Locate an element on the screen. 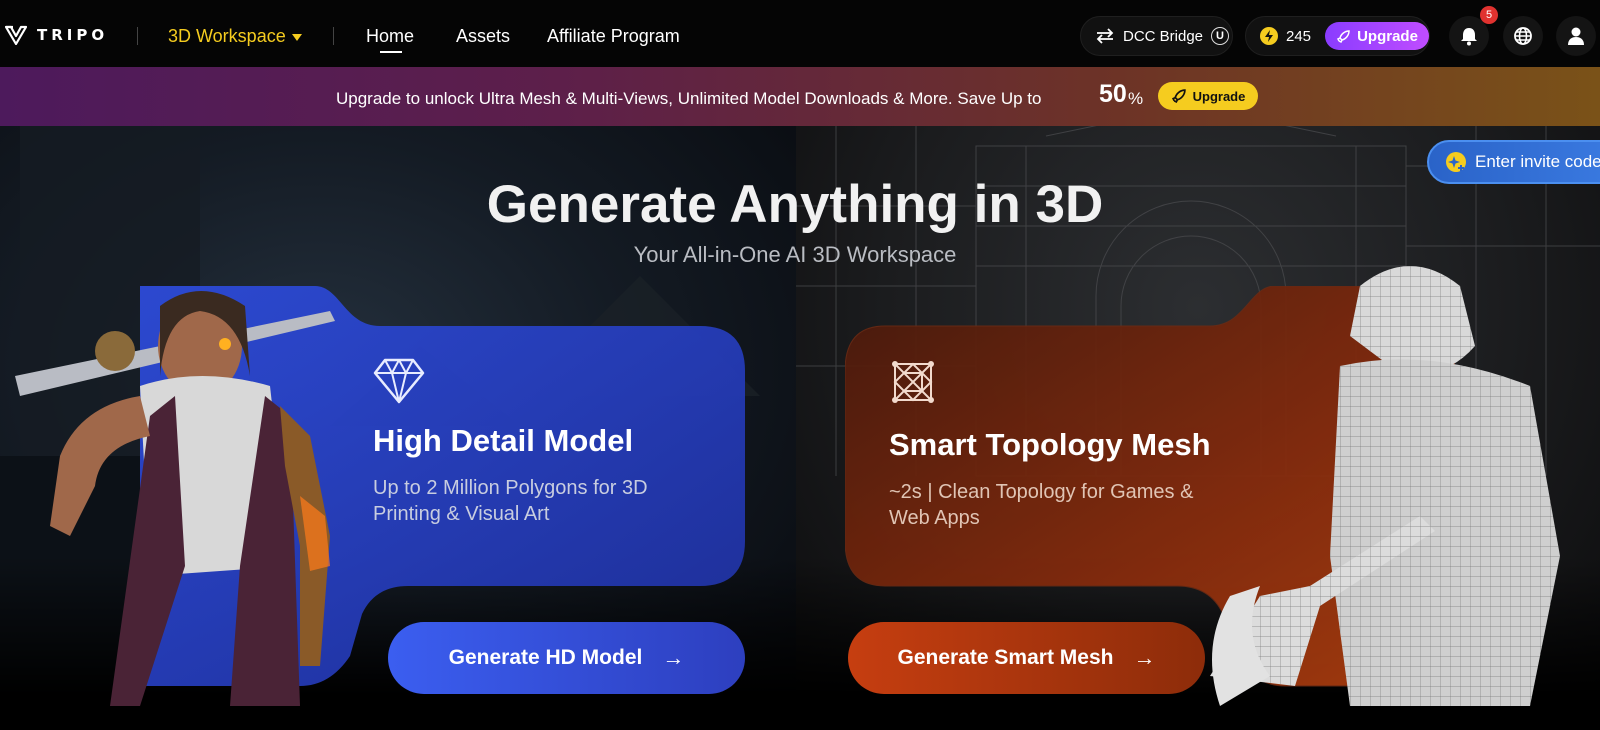 The image size is (1600, 730). promo-upgrade-button: Upgrade is located at coordinates (1208, 96).